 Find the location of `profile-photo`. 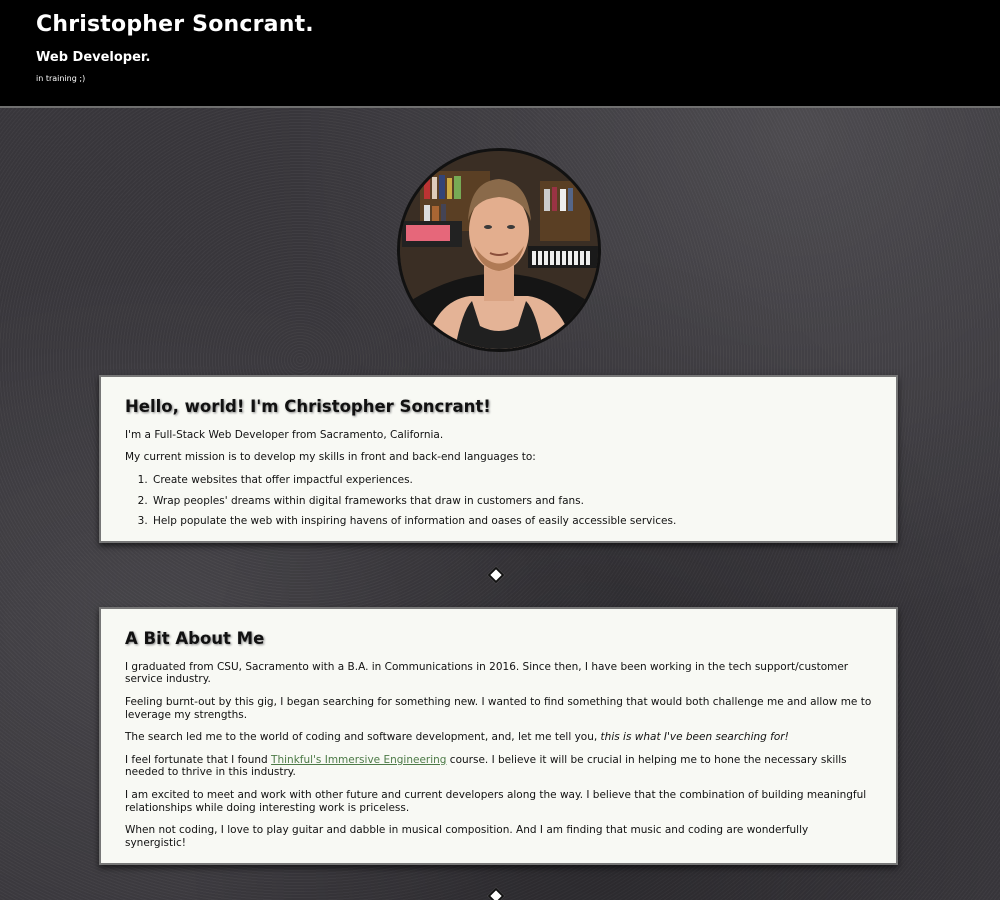

profile-photo is located at coordinates (499, 250).